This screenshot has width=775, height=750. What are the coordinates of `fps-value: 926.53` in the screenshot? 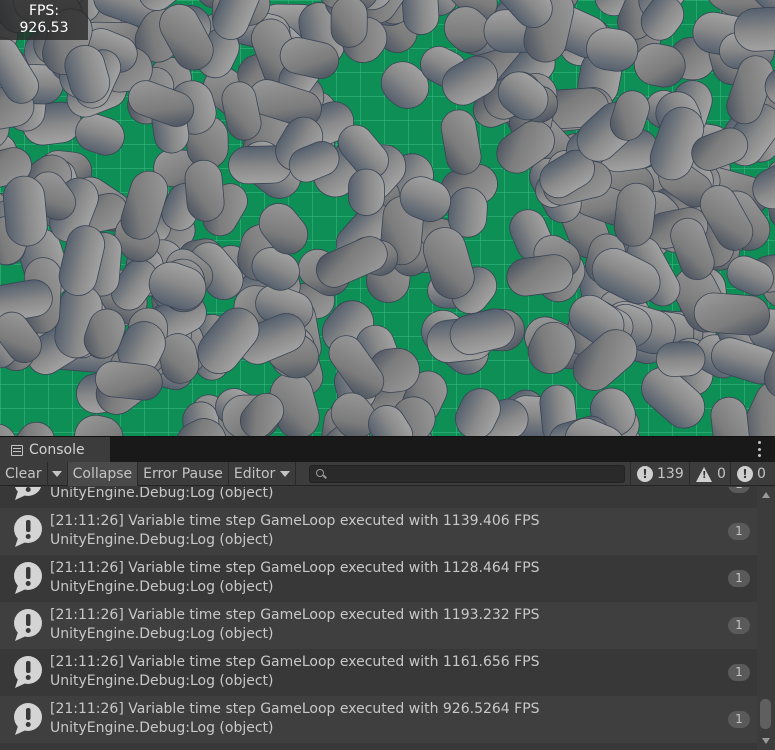 It's located at (44, 28).